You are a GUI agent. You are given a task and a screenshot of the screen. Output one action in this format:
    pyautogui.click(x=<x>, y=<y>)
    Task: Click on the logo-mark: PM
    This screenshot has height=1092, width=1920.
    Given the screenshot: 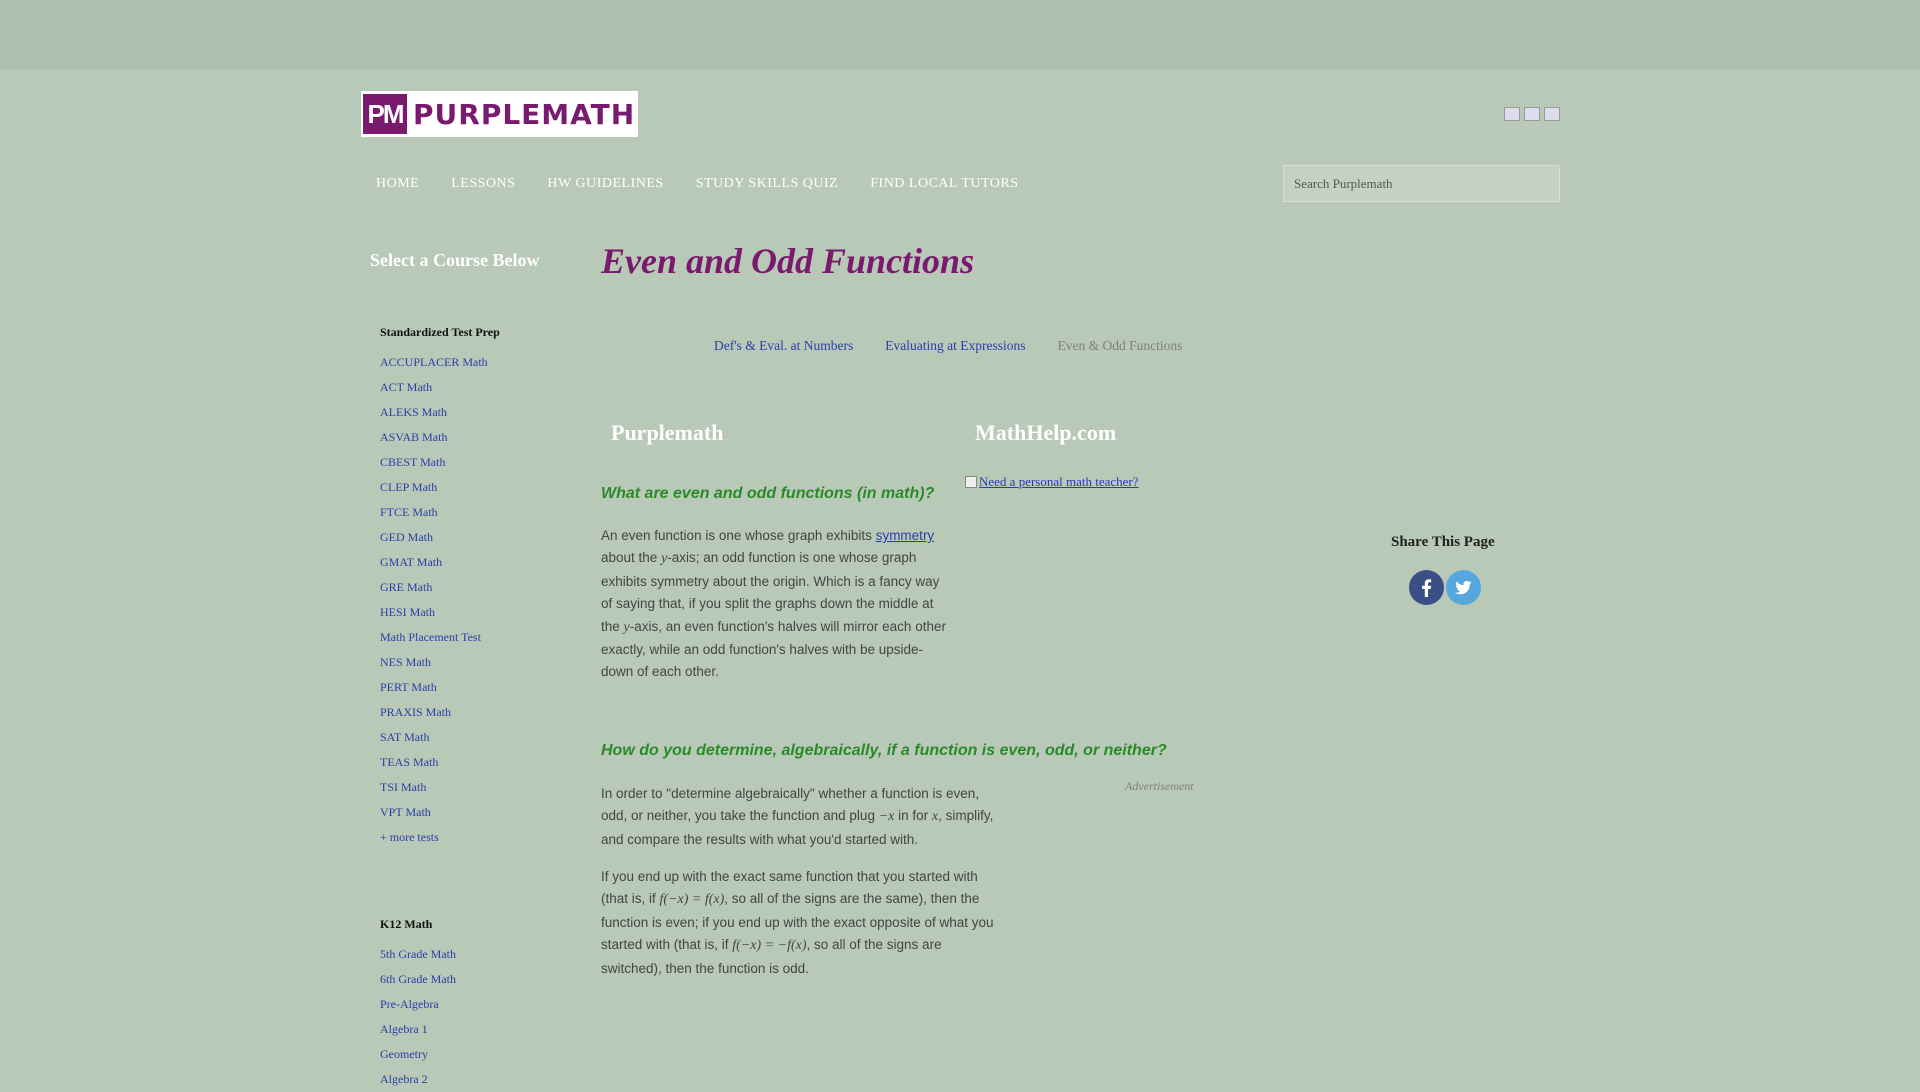 What is the action you would take?
    pyautogui.click(x=385, y=114)
    